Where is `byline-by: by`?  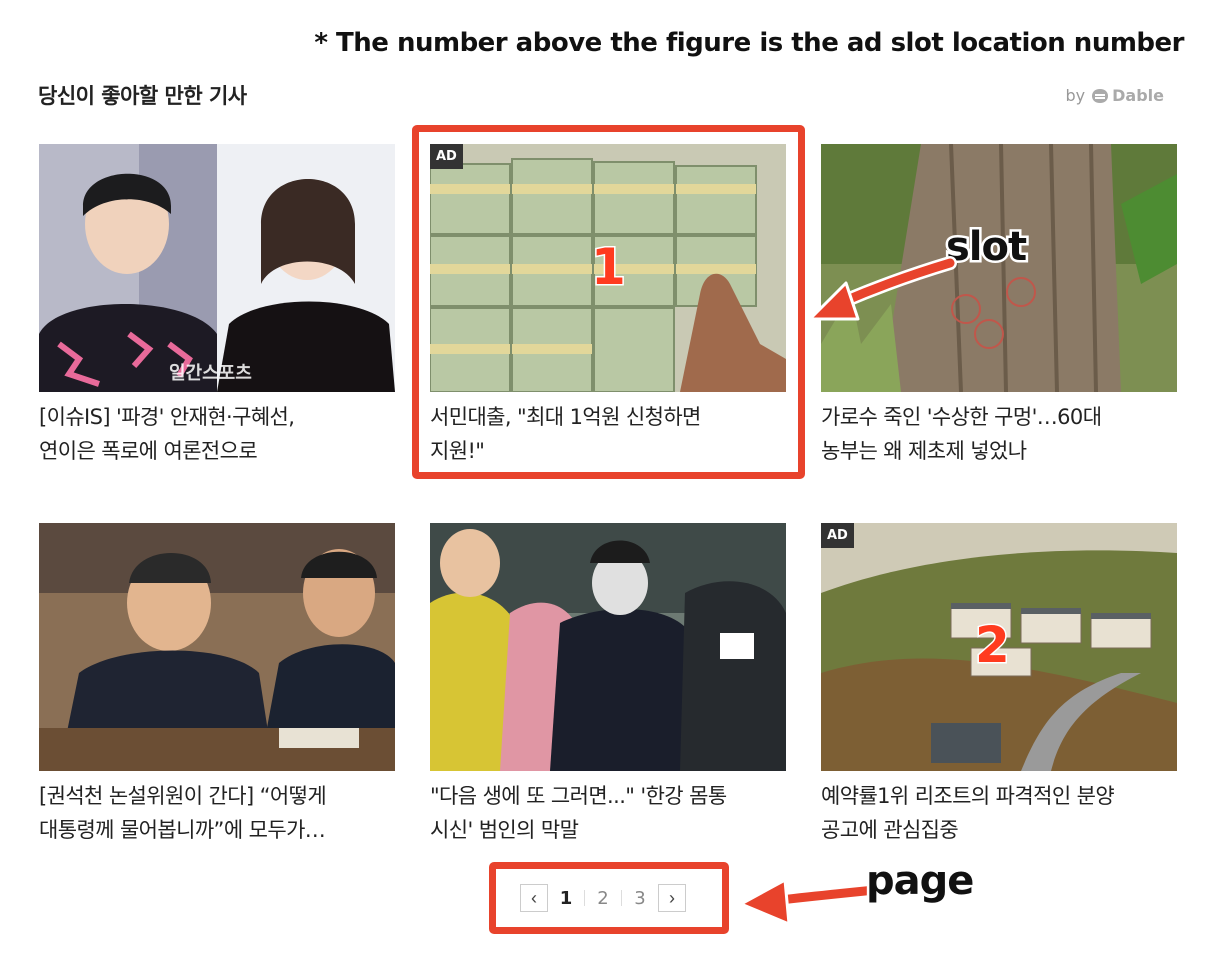 byline-by: by is located at coordinates (1075, 95).